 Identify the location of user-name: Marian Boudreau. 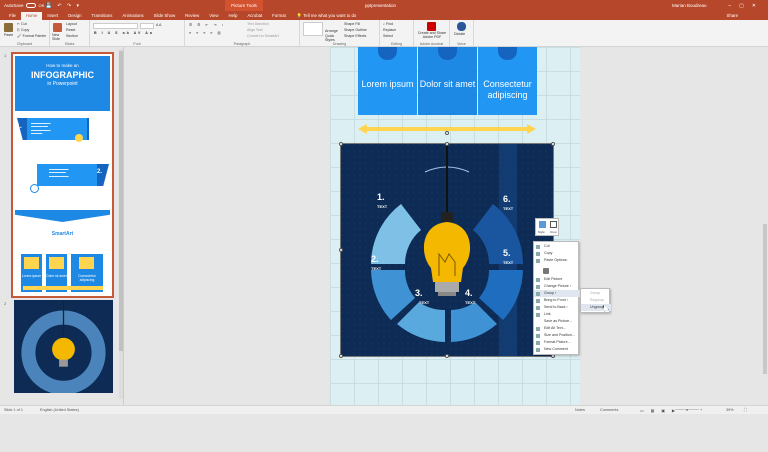
(689, 5).